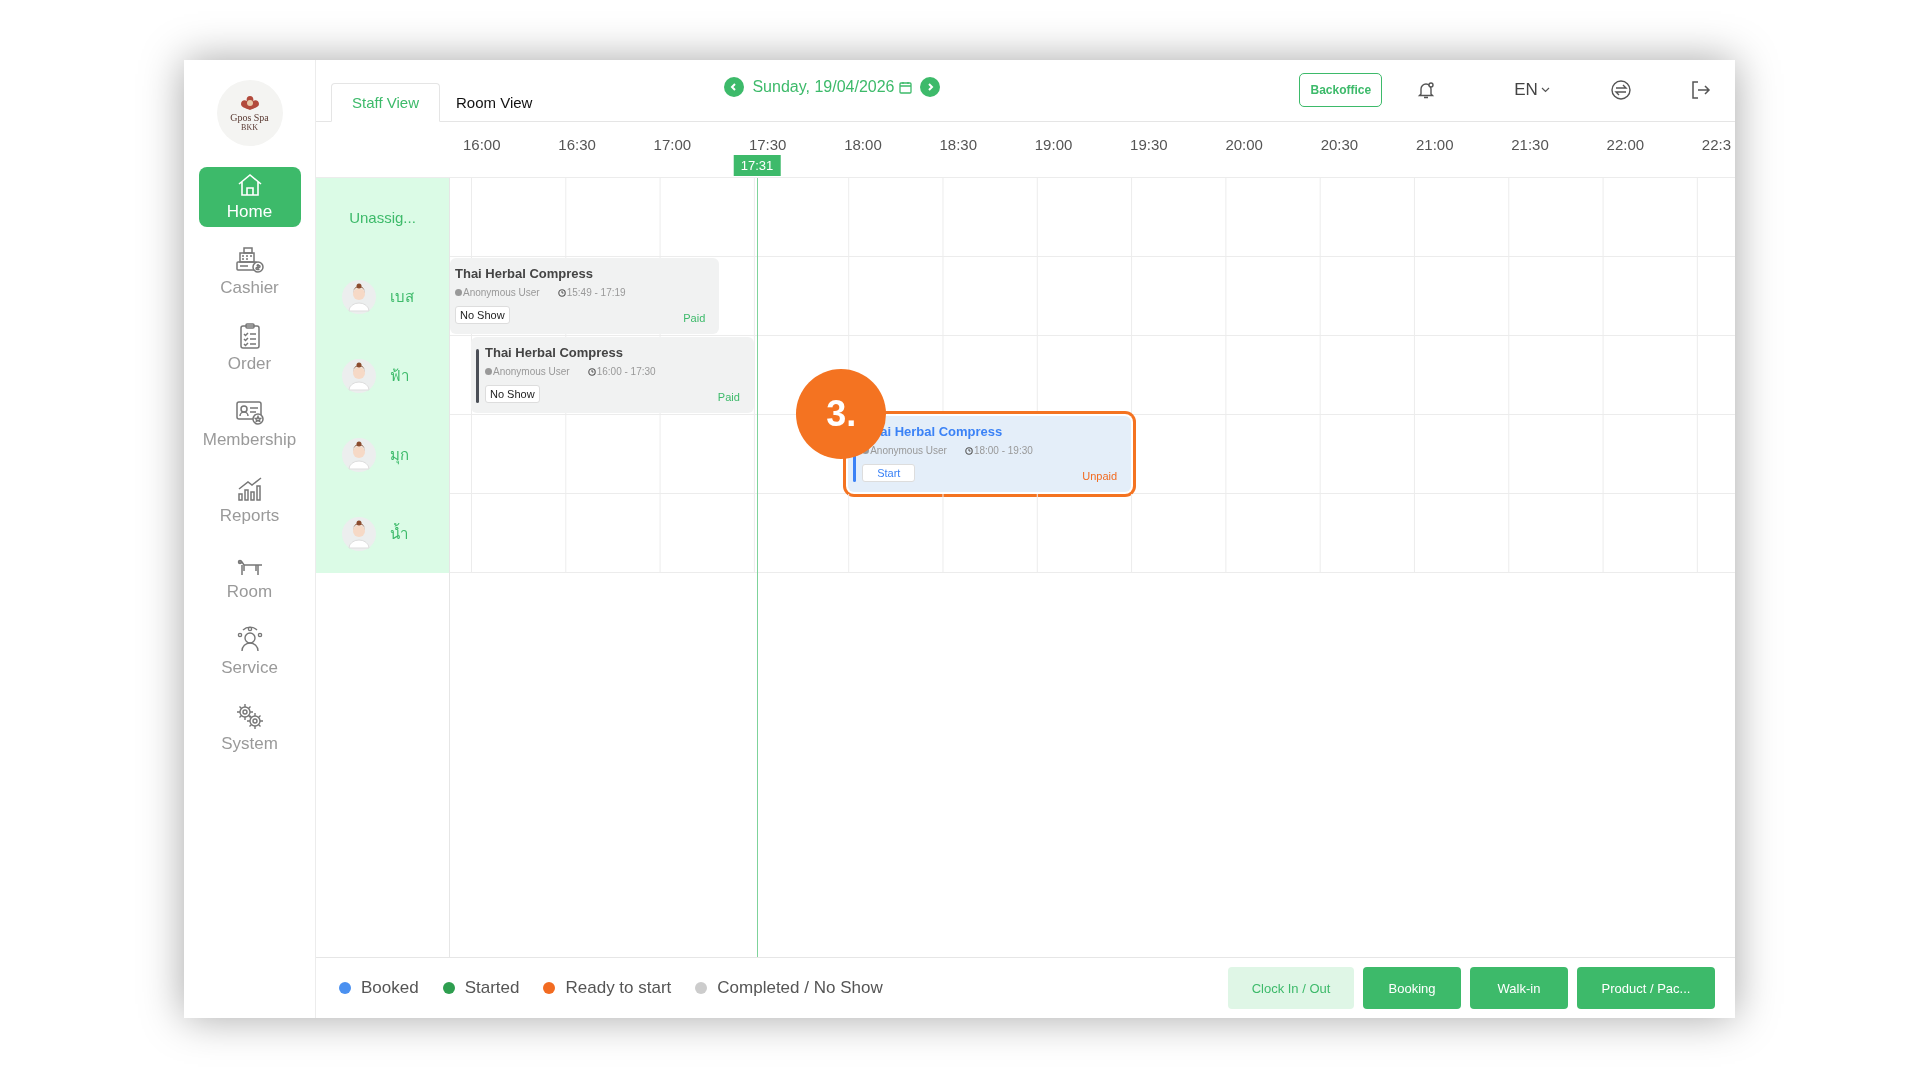 The height and width of the screenshot is (1080, 1920). Describe the element at coordinates (385, 102) in the screenshot. I see `view-tab: Staff View` at that location.